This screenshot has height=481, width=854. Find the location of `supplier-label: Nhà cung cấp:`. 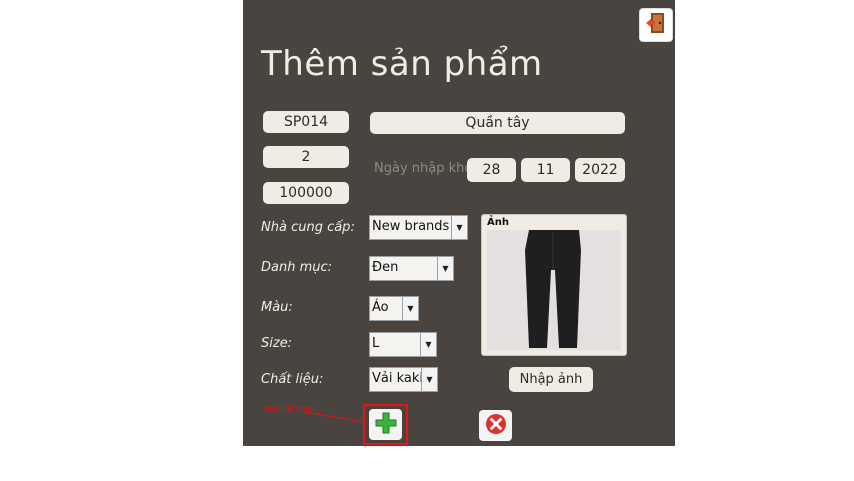

supplier-label: Nhà cung cấp: is located at coordinates (308, 227).